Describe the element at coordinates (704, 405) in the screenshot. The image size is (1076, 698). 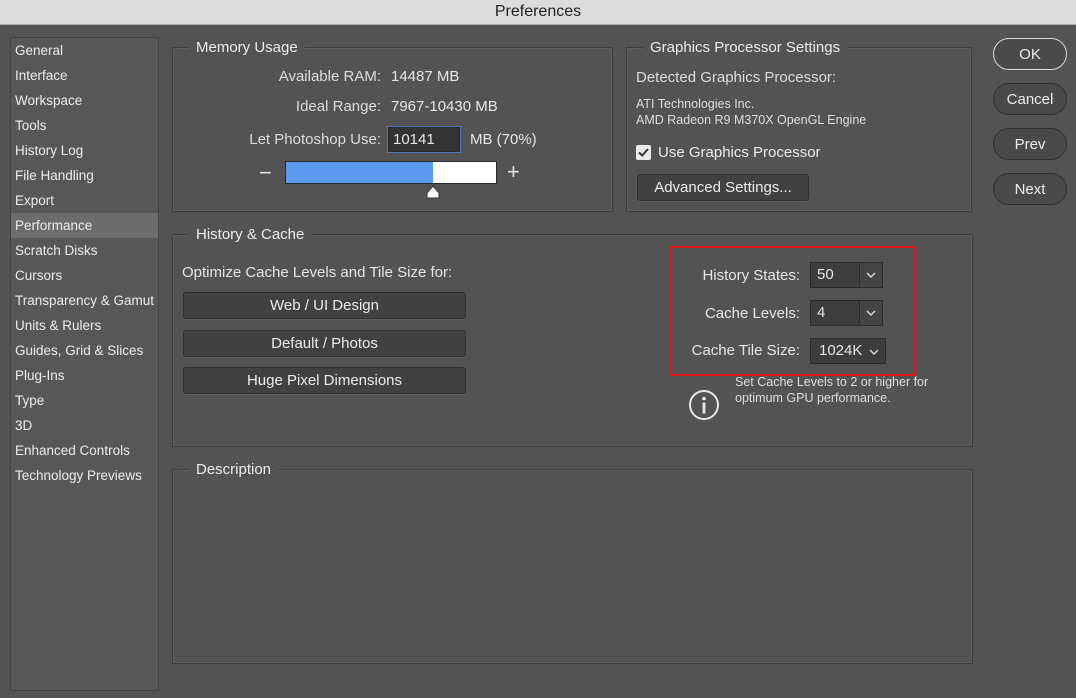
I see `info-icon` at that location.